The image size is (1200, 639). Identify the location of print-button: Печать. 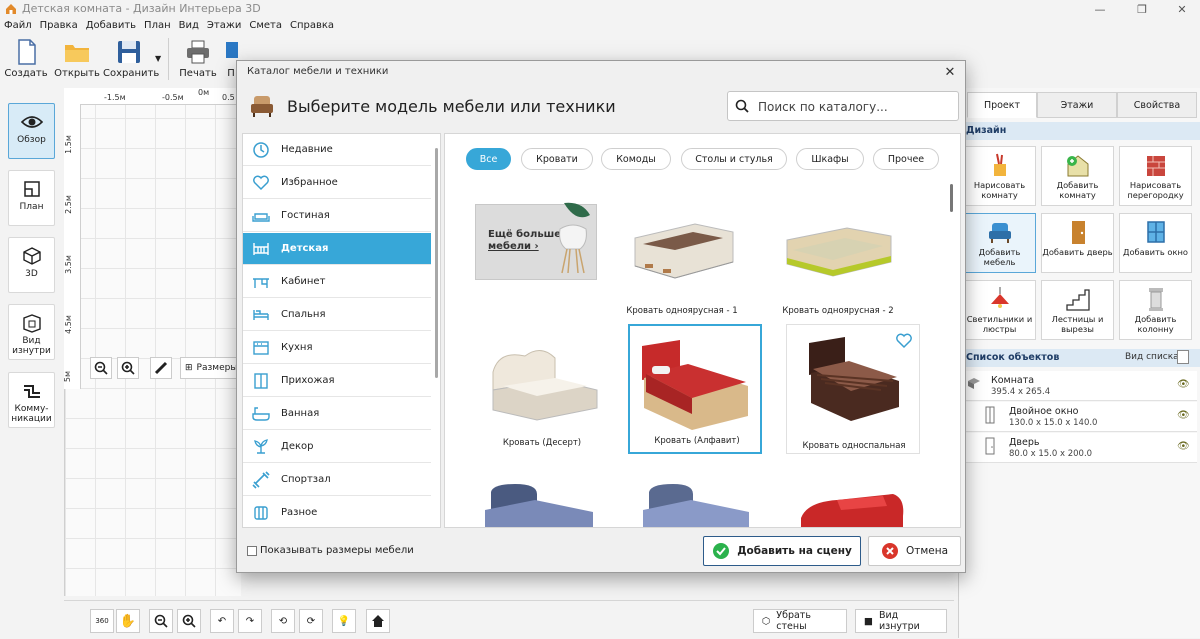
(198, 59).